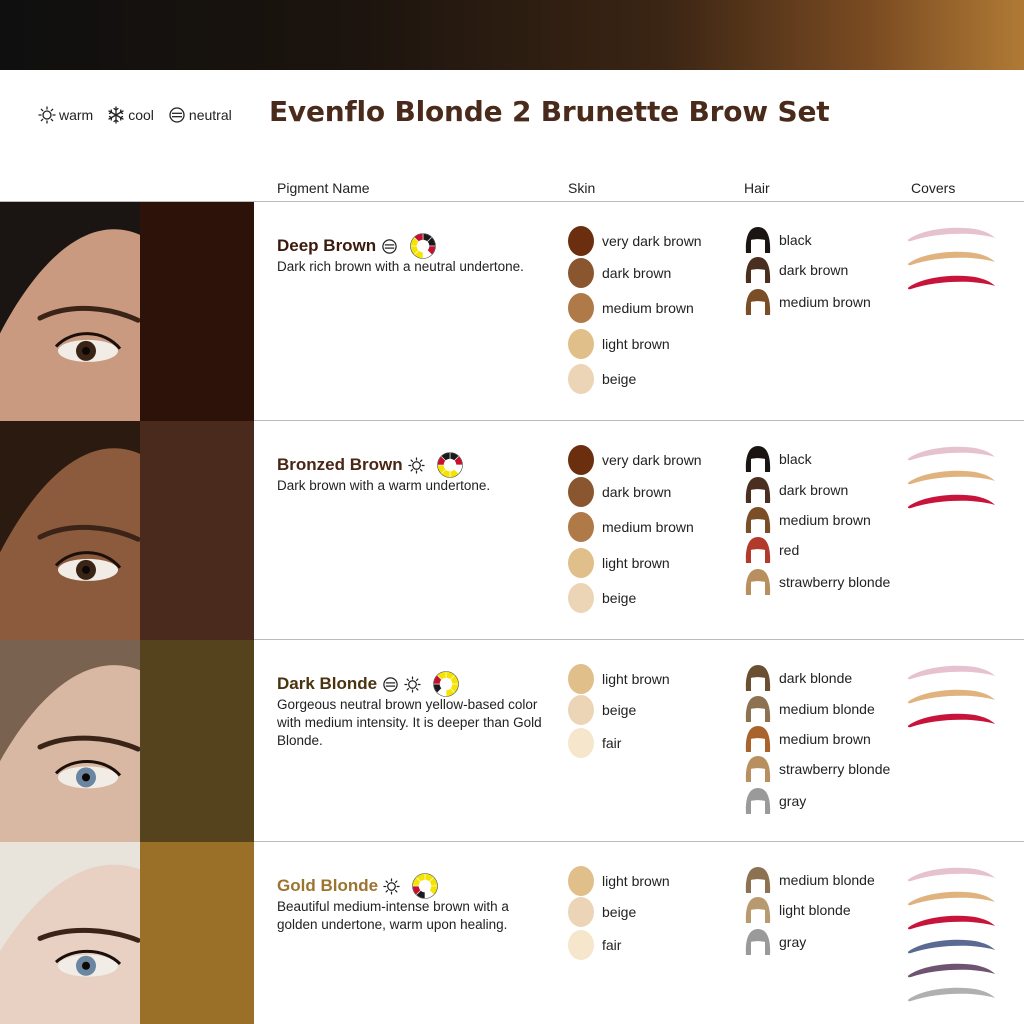 This screenshot has height=1024, width=1024. I want to click on hair-color-item: strawberry blonde, so click(817, 582).